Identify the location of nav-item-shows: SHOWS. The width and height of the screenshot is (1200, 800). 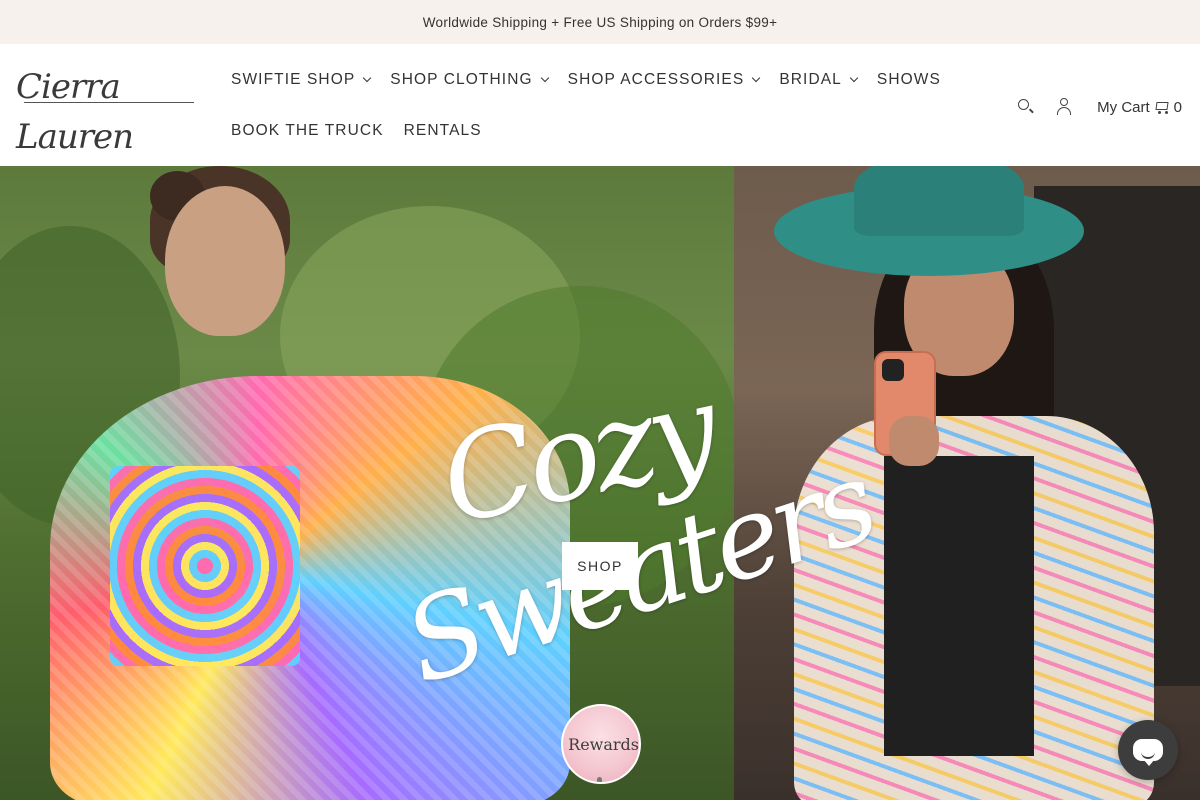
(909, 80).